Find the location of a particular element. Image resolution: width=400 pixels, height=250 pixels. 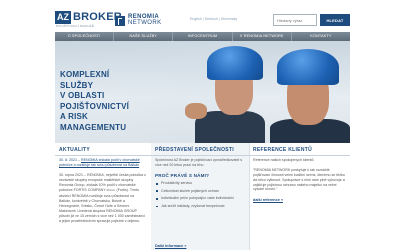

nav-item-renomia-network: V RENOMIA NETWORK is located at coordinates (262, 36).